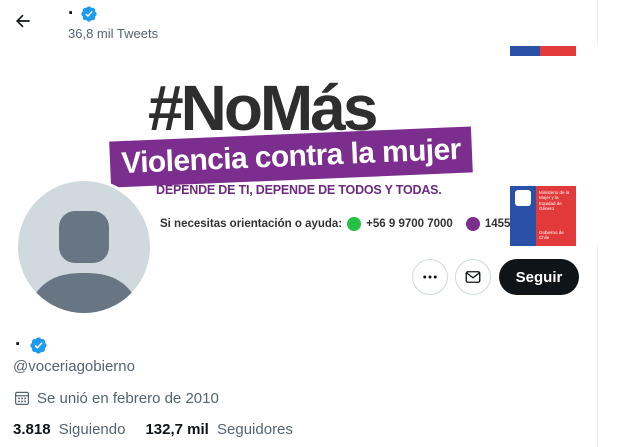 The width and height of the screenshot is (619, 447). Describe the element at coordinates (71, 13) in the screenshot. I see `header-name-text: ·` at that location.